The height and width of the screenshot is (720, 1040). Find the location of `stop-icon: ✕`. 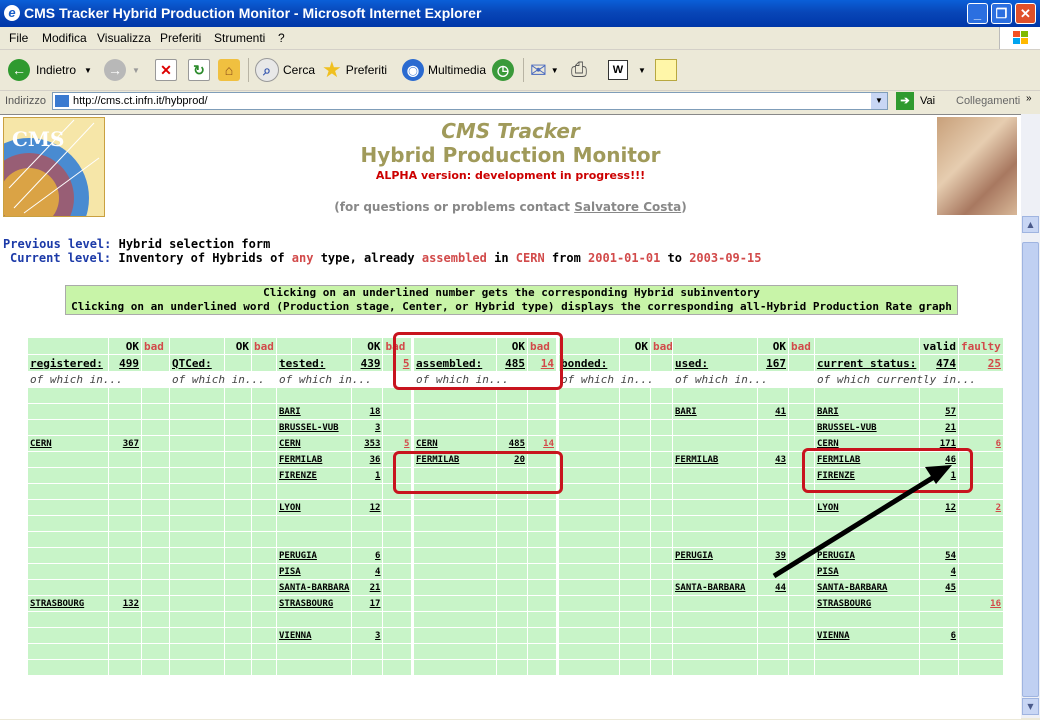

stop-icon: ✕ is located at coordinates (166, 70).